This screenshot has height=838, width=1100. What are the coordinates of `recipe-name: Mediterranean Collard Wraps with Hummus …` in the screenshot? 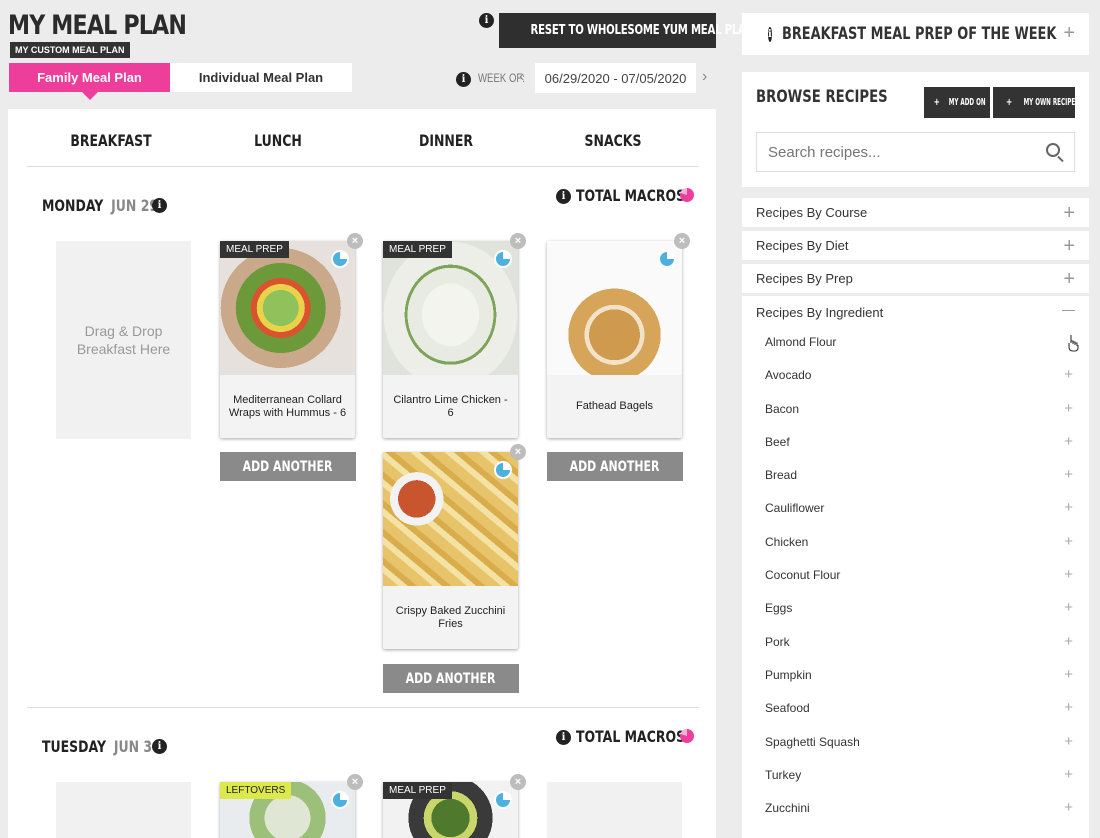 It's located at (287, 406).